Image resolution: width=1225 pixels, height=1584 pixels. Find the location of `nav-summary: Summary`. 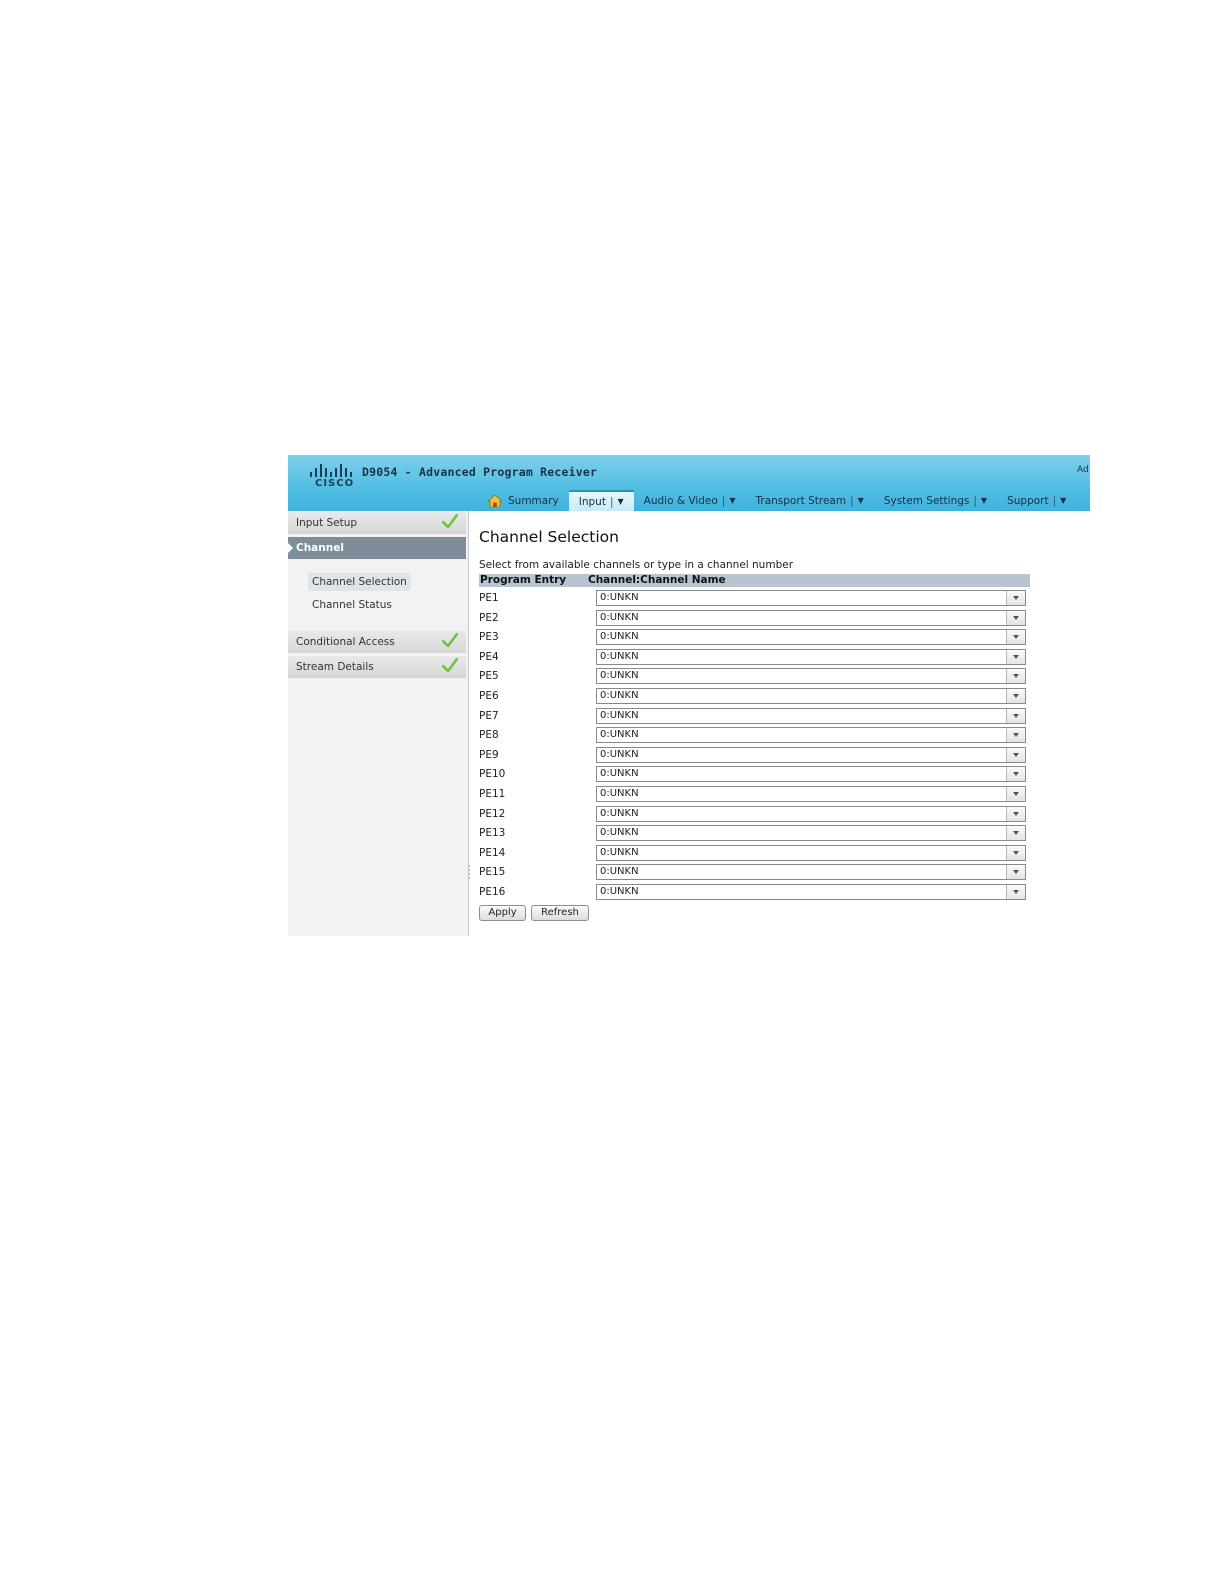

nav-summary: Summary is located at coordinates (523, 500).